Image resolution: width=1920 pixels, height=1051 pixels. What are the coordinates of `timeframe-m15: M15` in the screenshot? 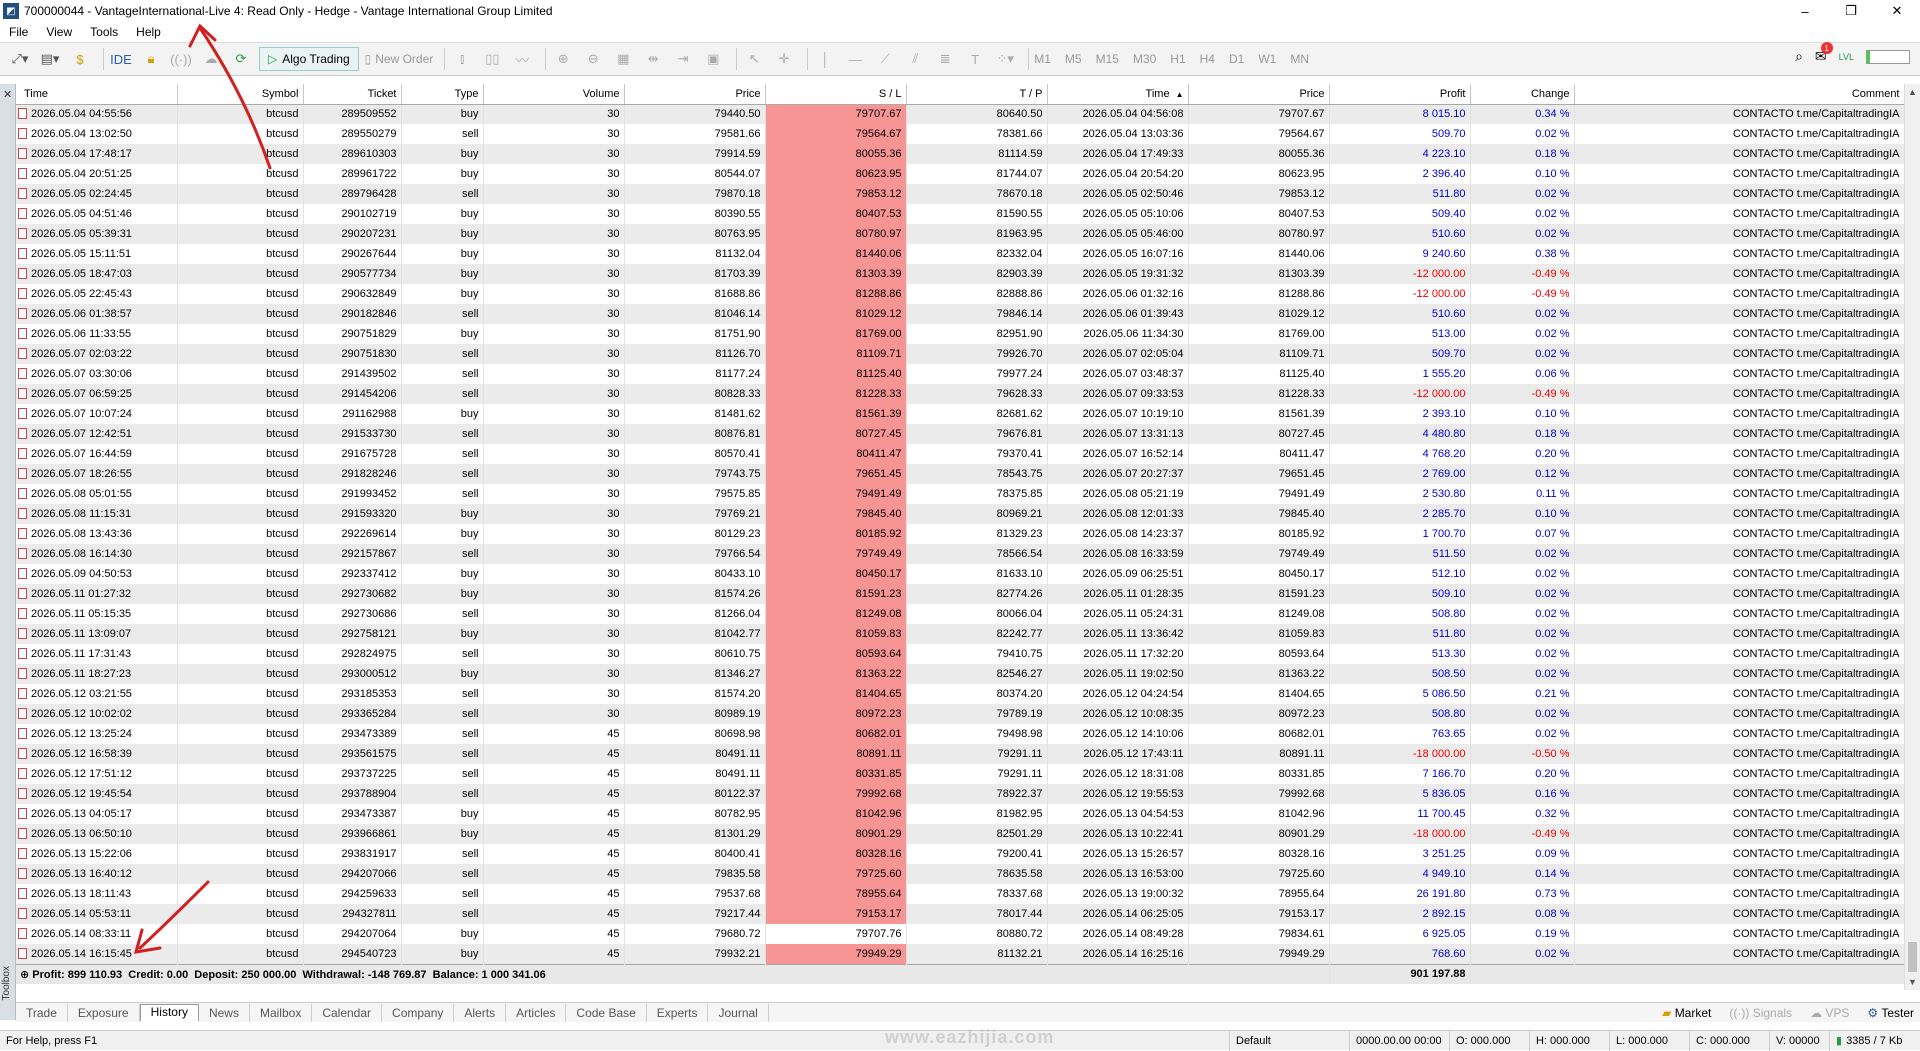 It's located at (1107, 59).